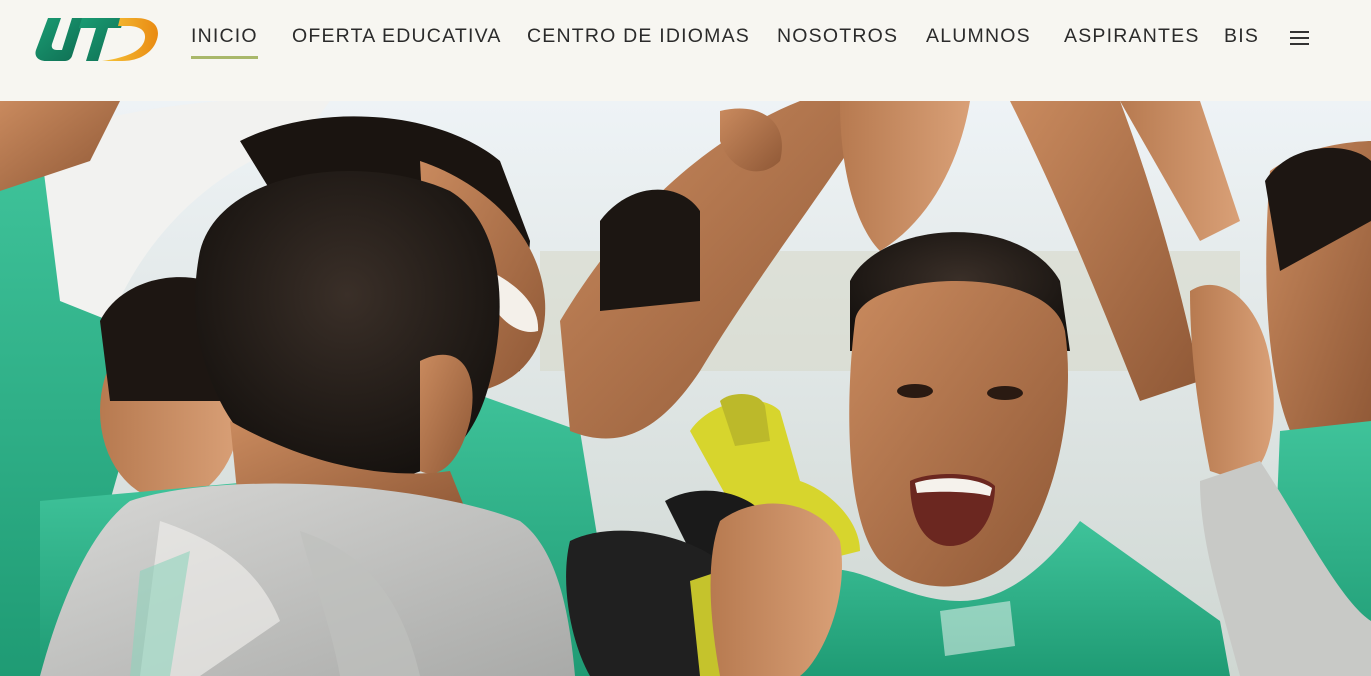  I want to click on nav-item-inicio: INICIO, so click(224, 41).